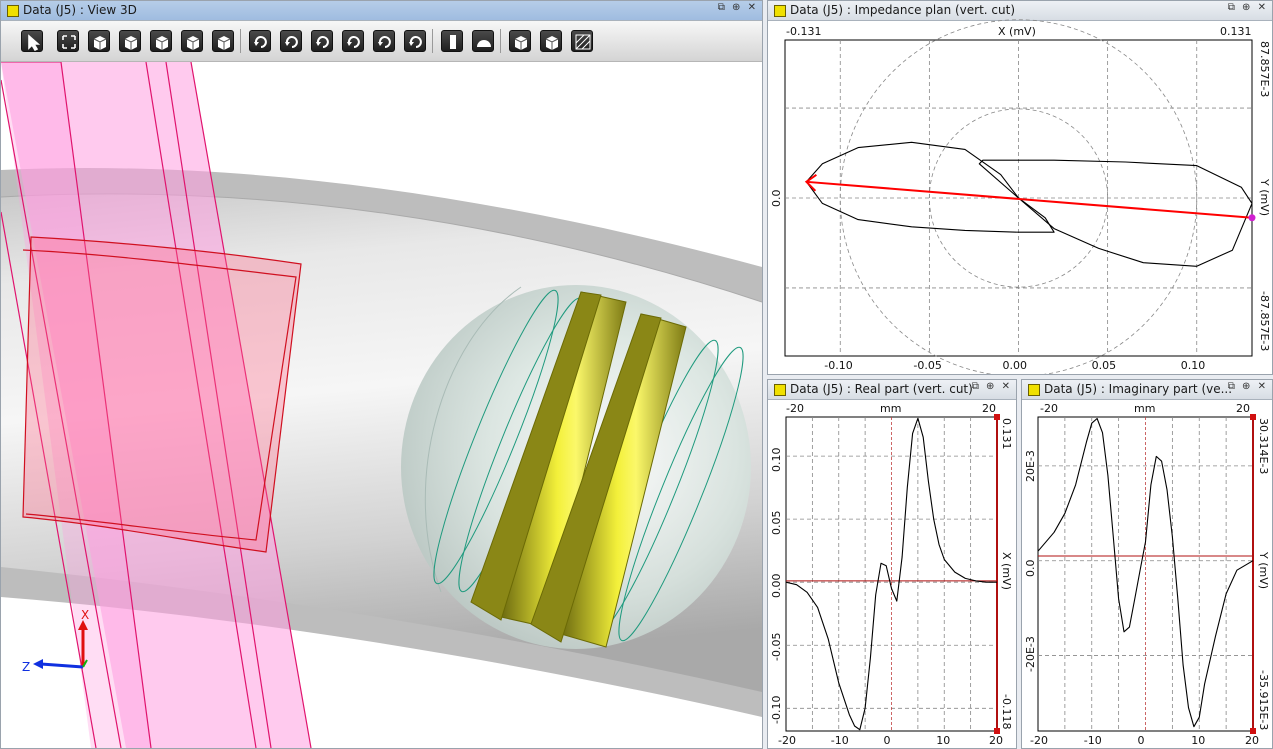 The width and height of the screenshot is (1273, 749). What do you see at coordinates (776, 710) in the screenshot?
I see `y-tick-label: -0.10` at bounding box center [776, 710].